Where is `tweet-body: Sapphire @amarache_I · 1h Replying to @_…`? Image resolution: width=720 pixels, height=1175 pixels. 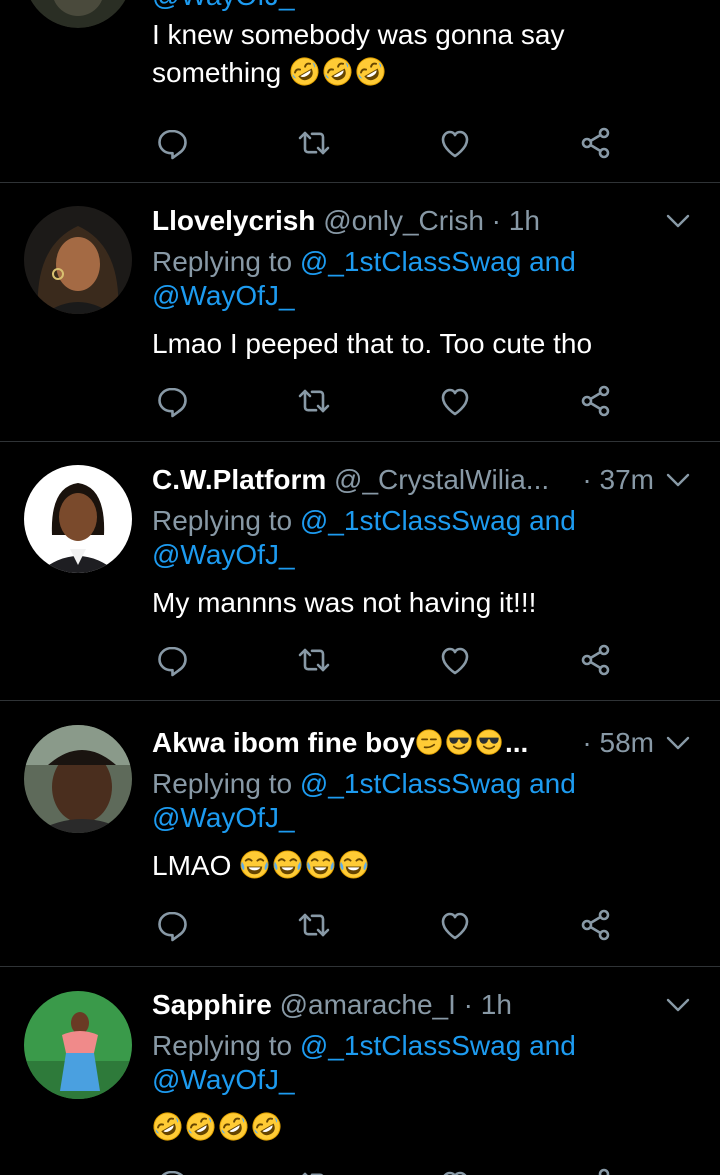 tweet-body: Sapphire @amarache_I · 1h Replying to @_… is located at coordinates (422, 1066).